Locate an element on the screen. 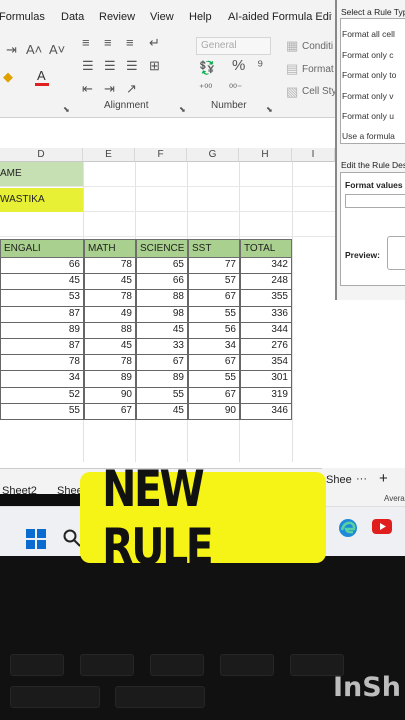 This screenshot has height=720, width=405. name-label-cell: AME is located at coordinates (41, 174).